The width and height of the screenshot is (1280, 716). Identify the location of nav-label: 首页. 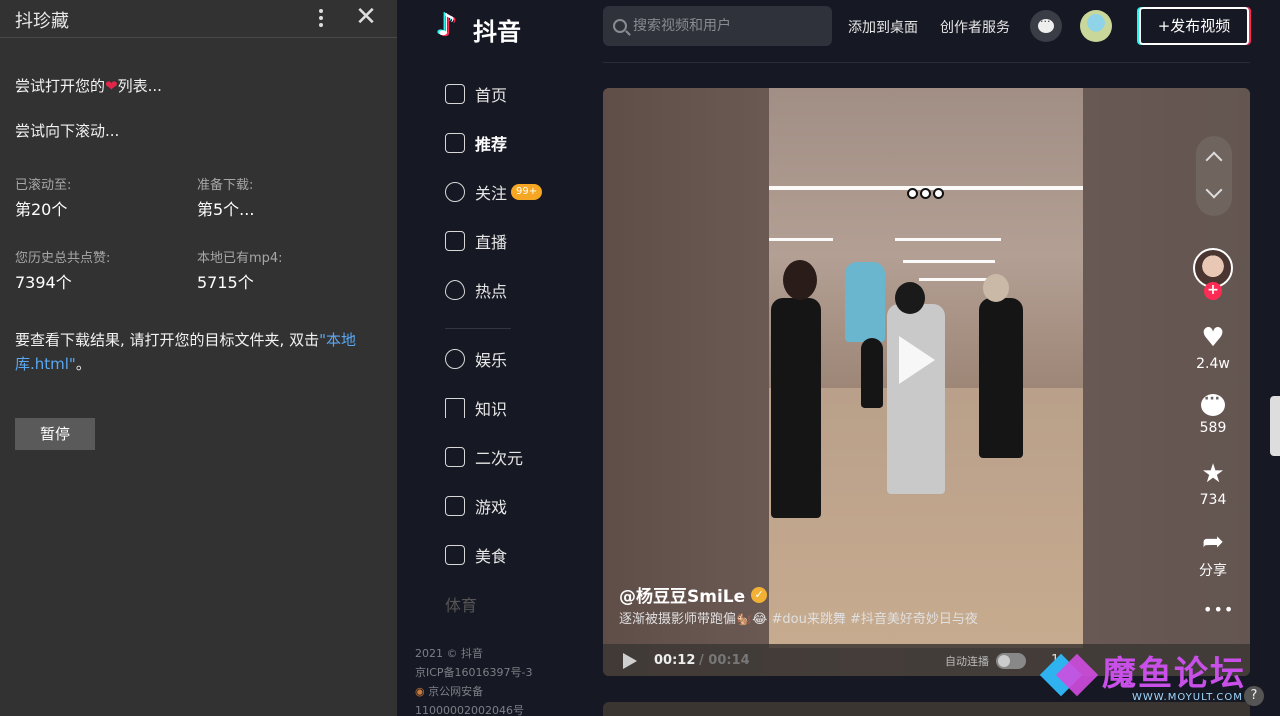
(491, 95).